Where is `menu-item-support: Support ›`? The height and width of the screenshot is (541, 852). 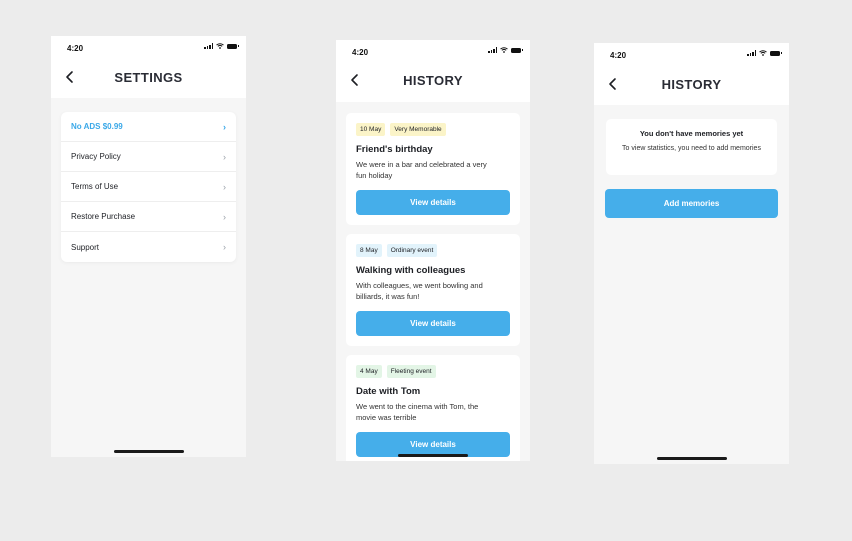
menu-item-support: Support › is located at coordinates (148, 247).